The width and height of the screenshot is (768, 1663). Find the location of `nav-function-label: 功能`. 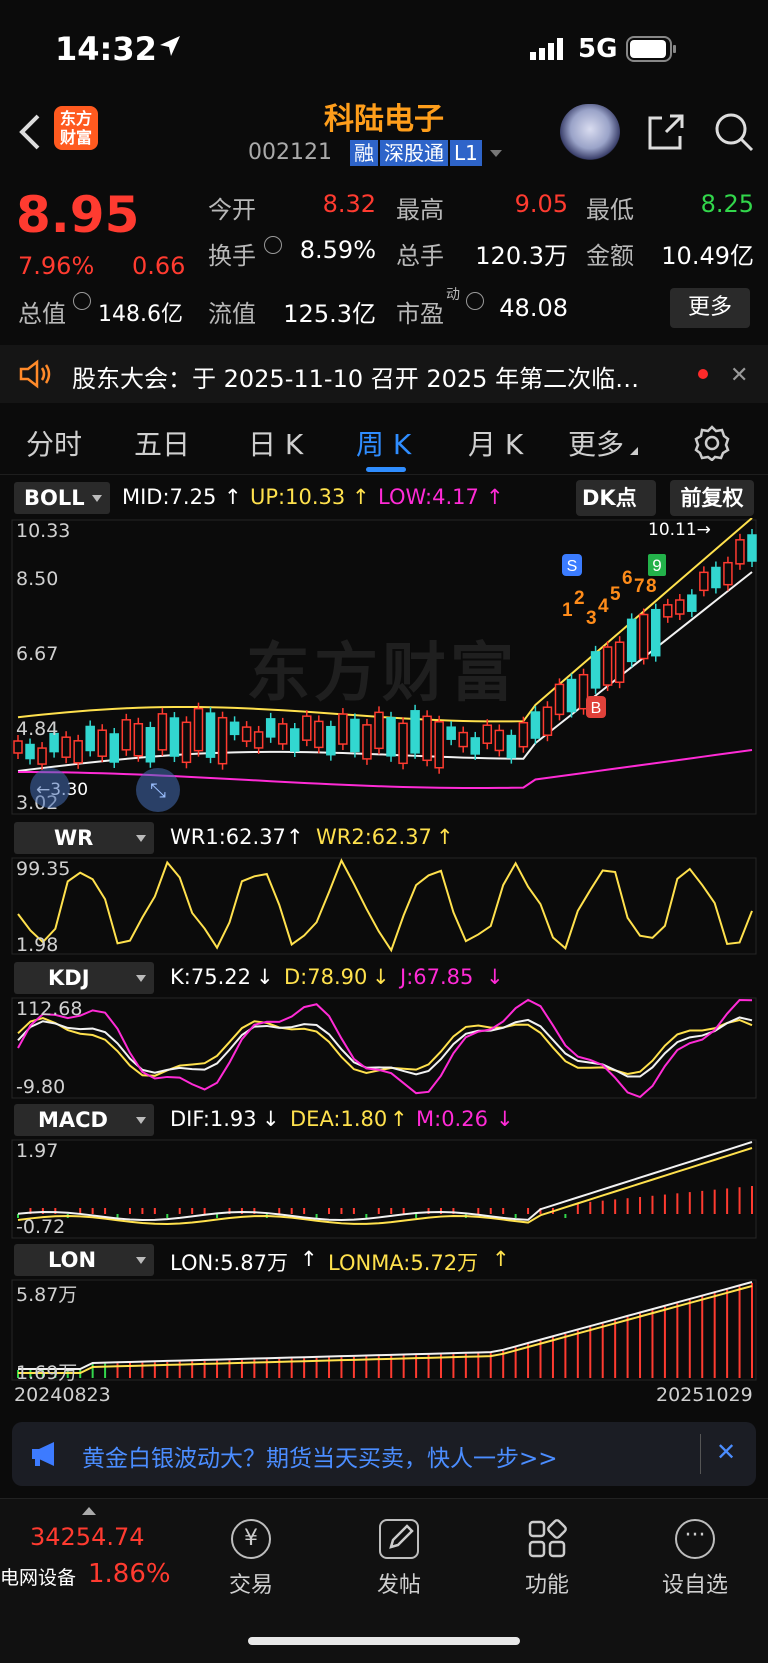

nav-function-label: 功能 is located at coordinates (546, 1585).